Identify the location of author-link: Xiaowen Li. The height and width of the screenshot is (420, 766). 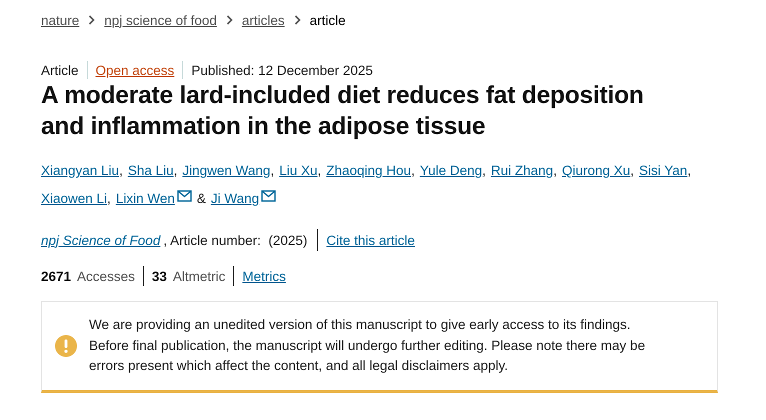
(74, 199).